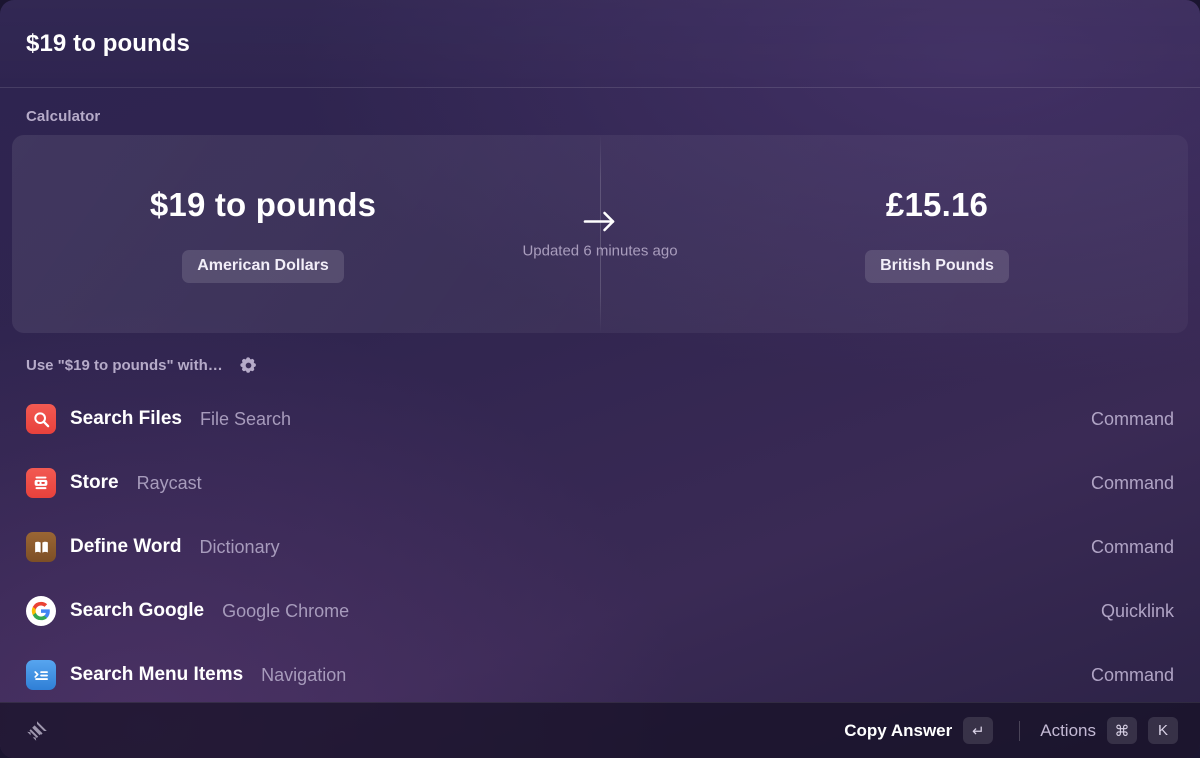 The width and height of the screenshot is (1200, 758). I want to click on list-item: Search Files File Search Command, so click(600, 419).